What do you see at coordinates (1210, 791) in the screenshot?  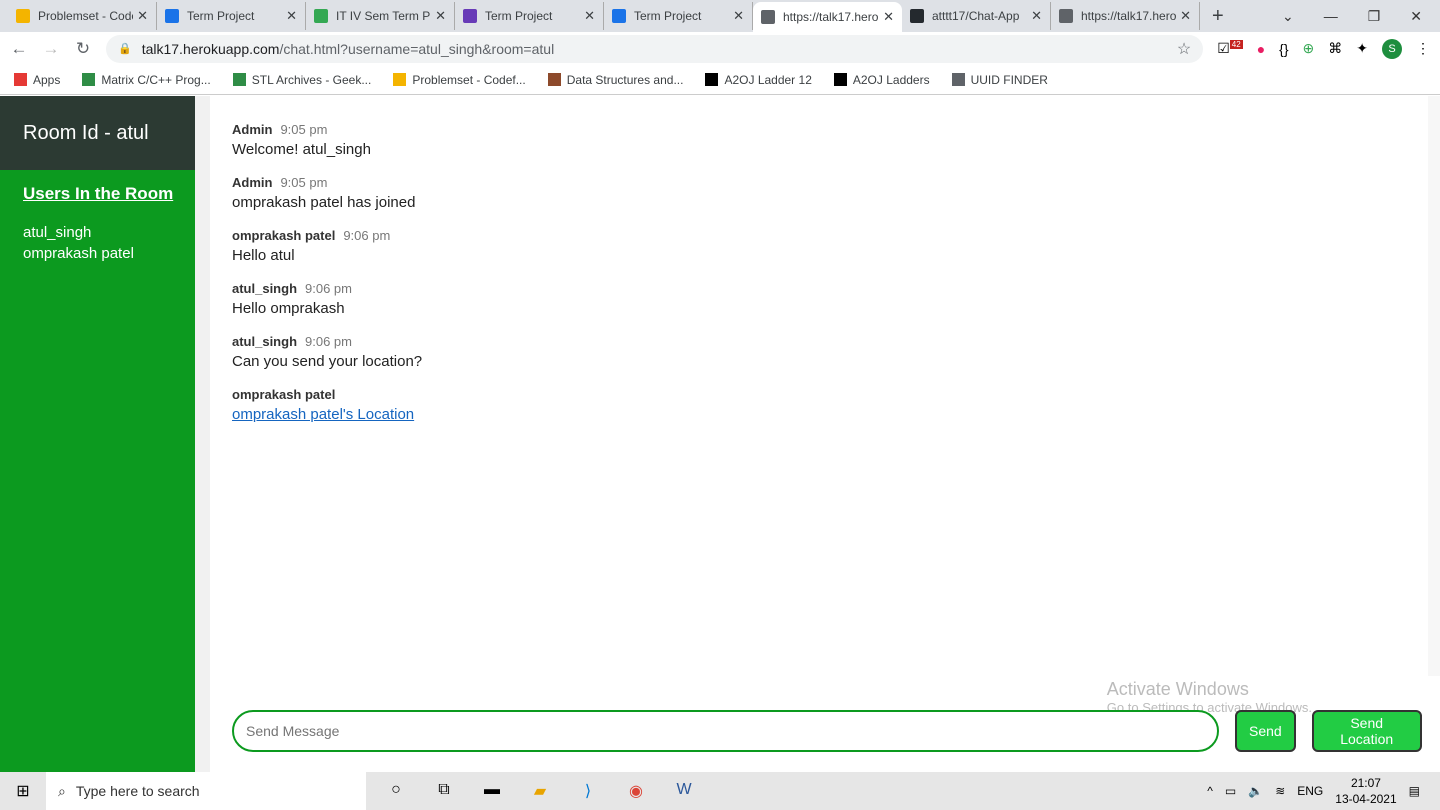 I see `chevron-up-icon: ^` at bounding box center [1210, 791].